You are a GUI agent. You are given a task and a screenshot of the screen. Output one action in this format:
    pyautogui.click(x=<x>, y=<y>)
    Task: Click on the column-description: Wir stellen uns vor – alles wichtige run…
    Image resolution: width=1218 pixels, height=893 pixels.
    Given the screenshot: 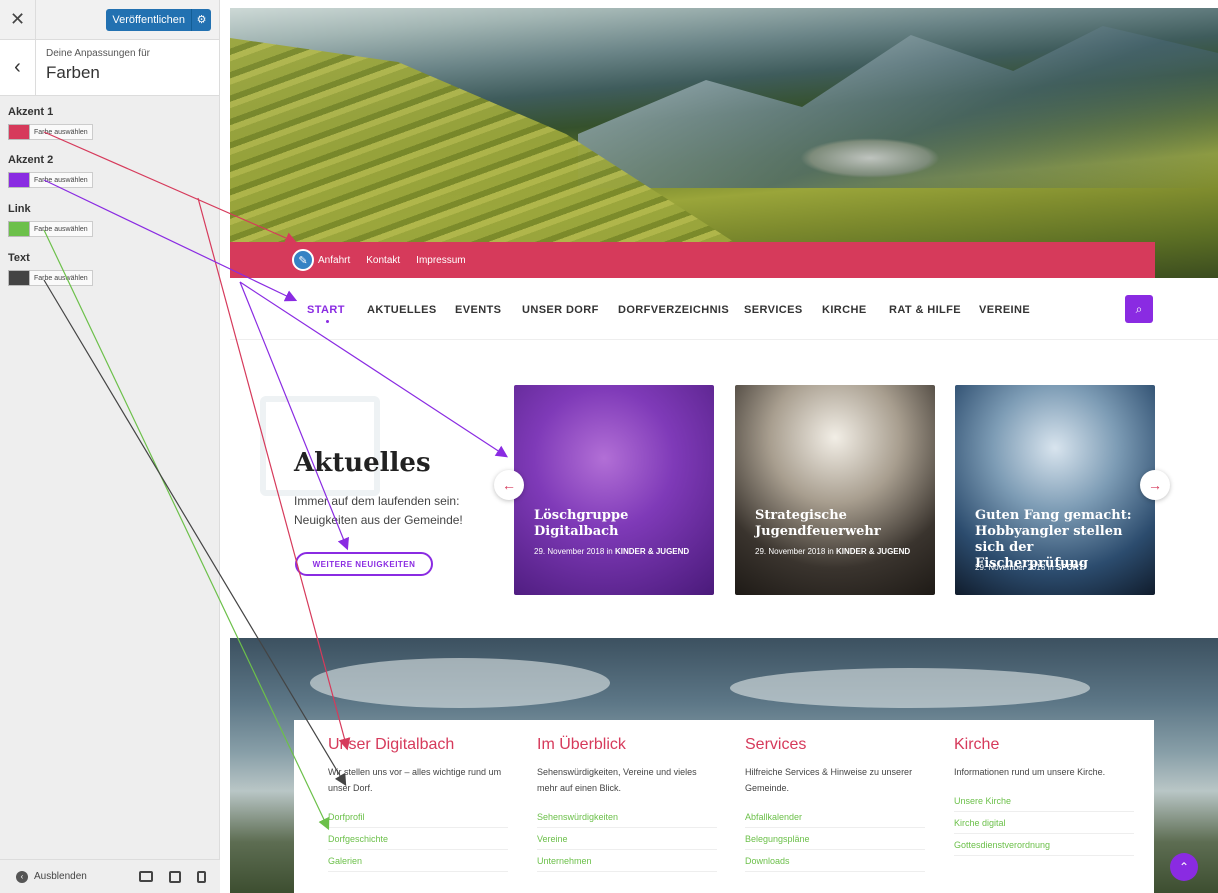 What is the action you would take?
    pyautogui.click(x=415, y=780)
    